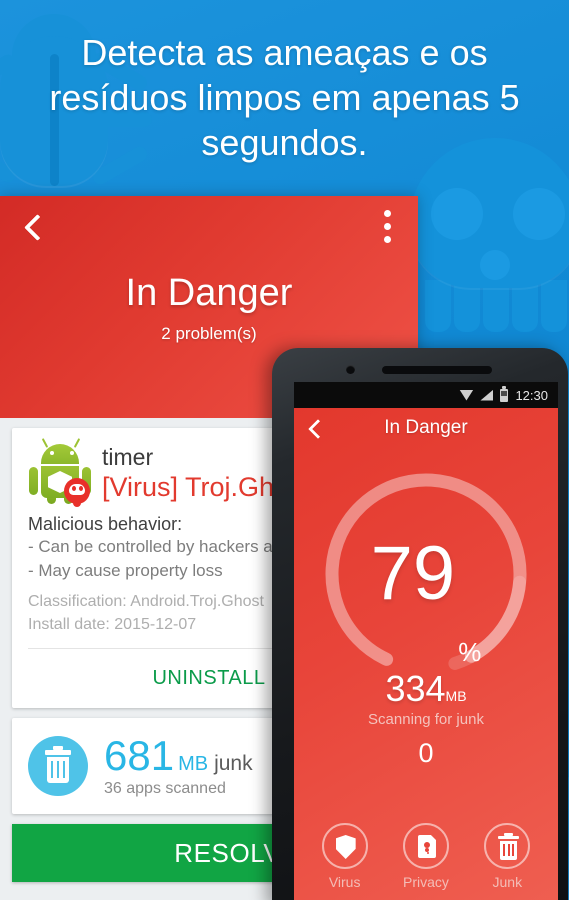 The height and width of the screenshot is (900, 569). I want to click on scan-size: 334MB, so click(426, 689).